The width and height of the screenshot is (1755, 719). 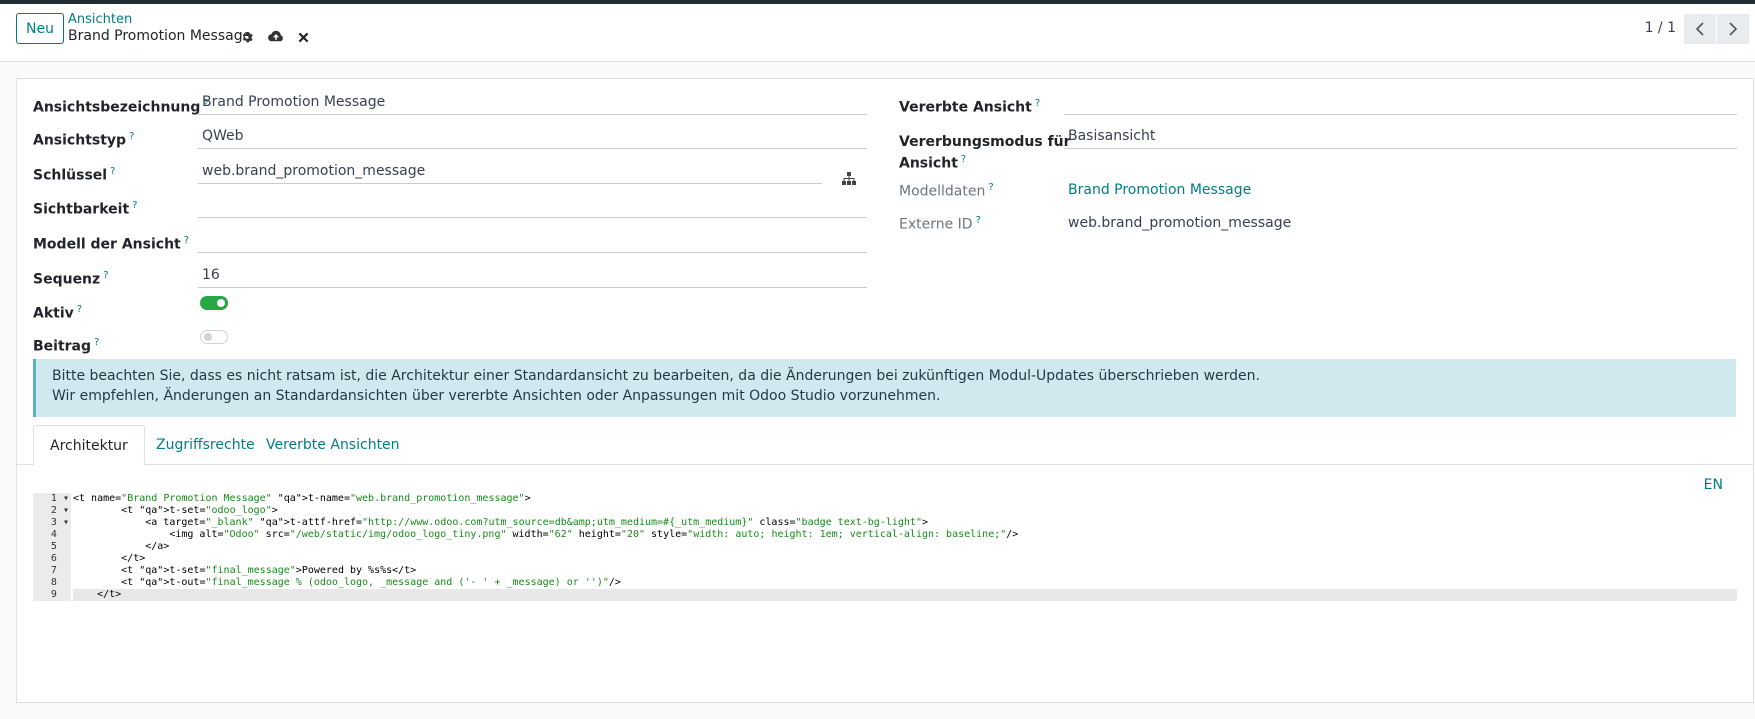 I want to click on pager-next-button, so click(x=1733, y=29).